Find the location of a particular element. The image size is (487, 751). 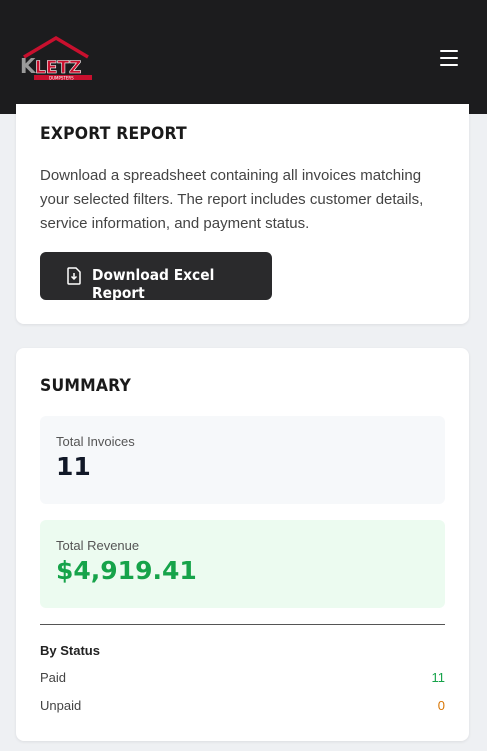

svg-text: DUMPSTERS is located at coordinates (61, 77).